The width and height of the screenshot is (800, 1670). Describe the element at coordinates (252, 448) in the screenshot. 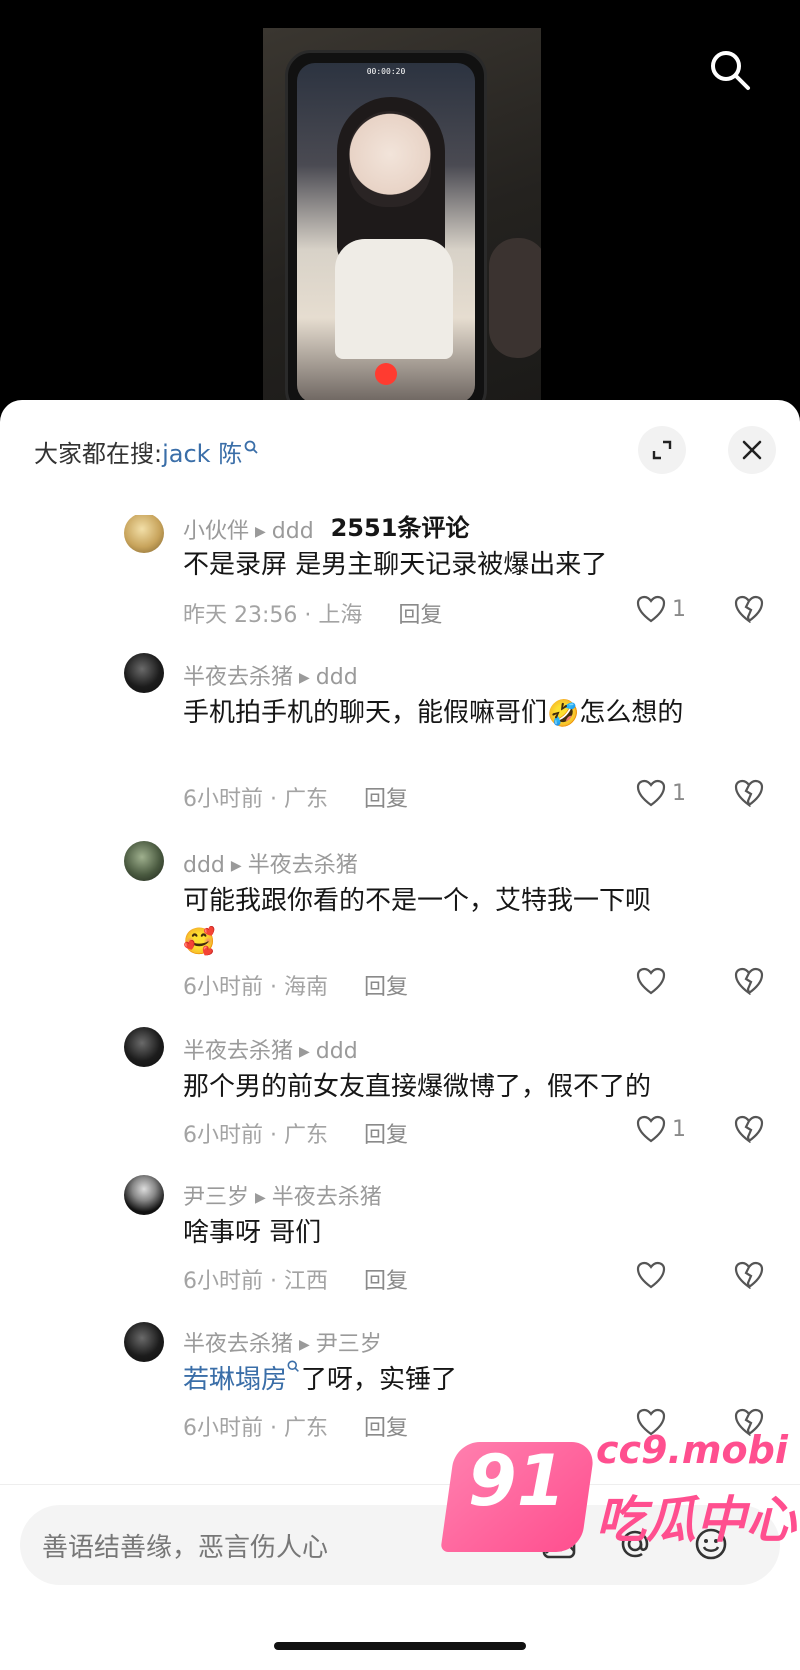

I see `small-search-icon` at that location.